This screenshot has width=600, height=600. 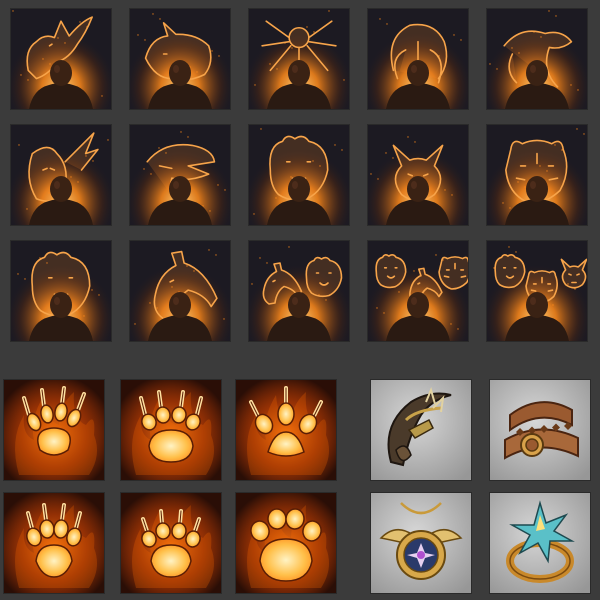 What do you see at coordinates (54, 543) in the screenshot?
I see `paw-icon-dog-claw-print` at bounding box center [54, 543].